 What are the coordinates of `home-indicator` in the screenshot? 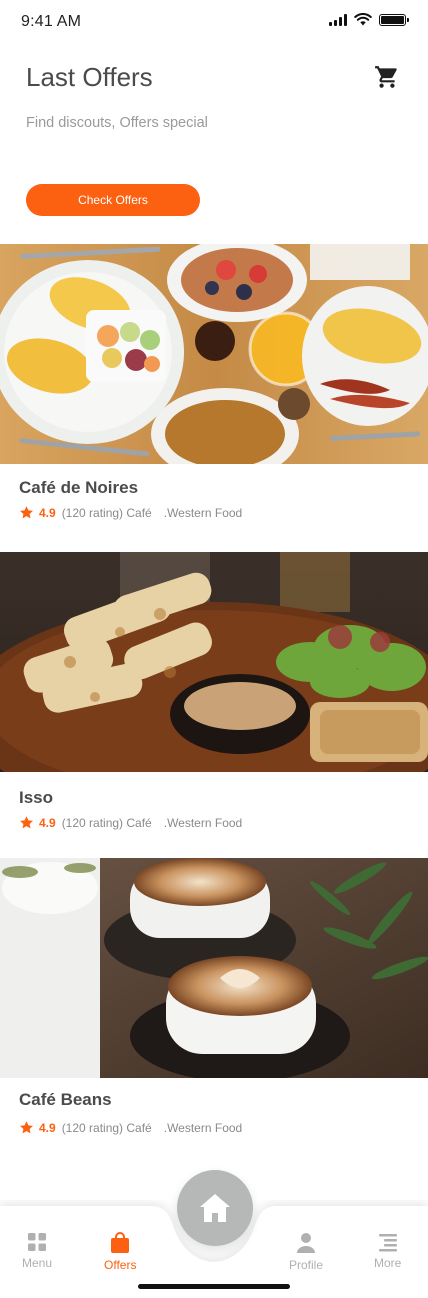 It's located at (214, 1286).